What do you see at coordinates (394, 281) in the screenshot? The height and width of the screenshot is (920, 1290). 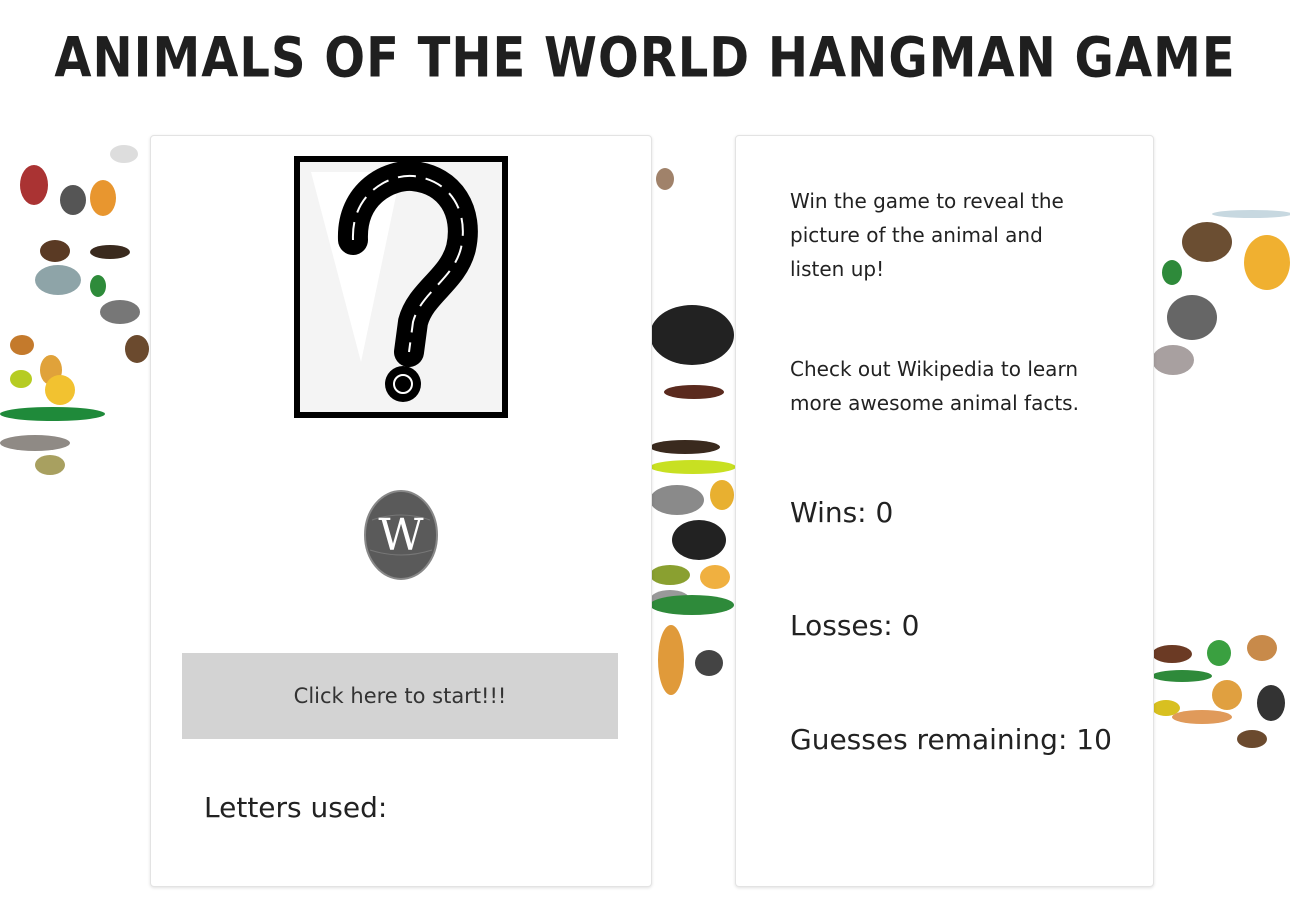 I see `question-mark-icon` at bounding box center [394, 281].